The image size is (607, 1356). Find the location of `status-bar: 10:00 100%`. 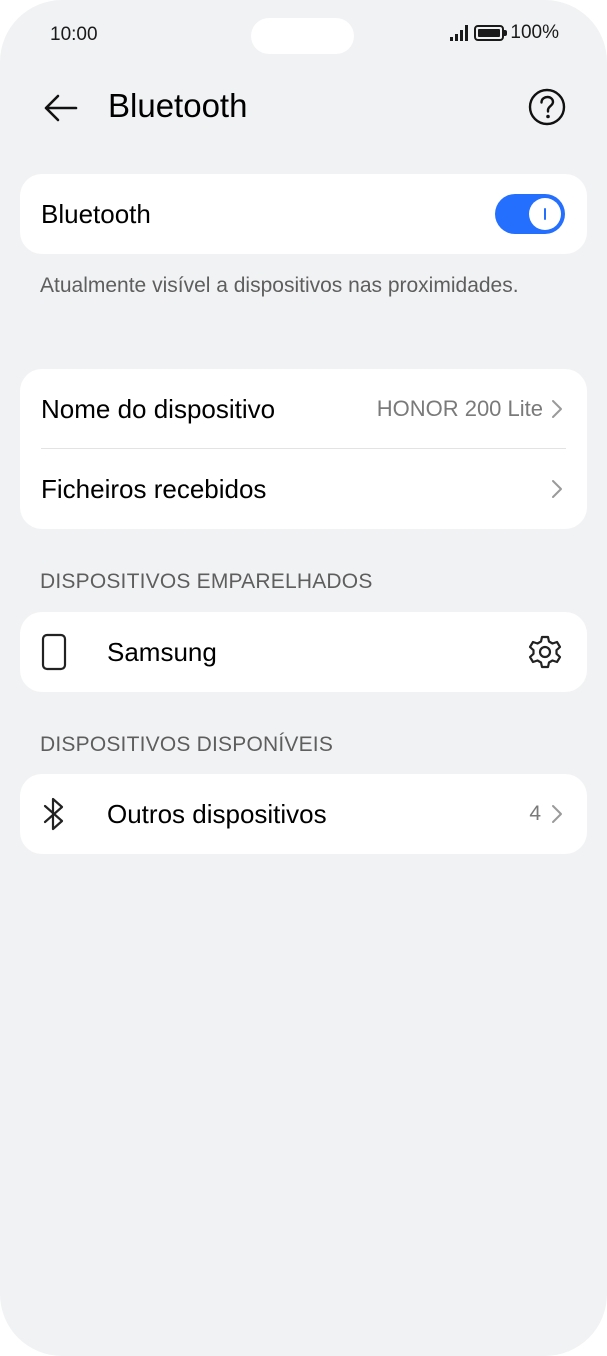

status-bar: 10:00 100% is located at coordinates (303, 35).